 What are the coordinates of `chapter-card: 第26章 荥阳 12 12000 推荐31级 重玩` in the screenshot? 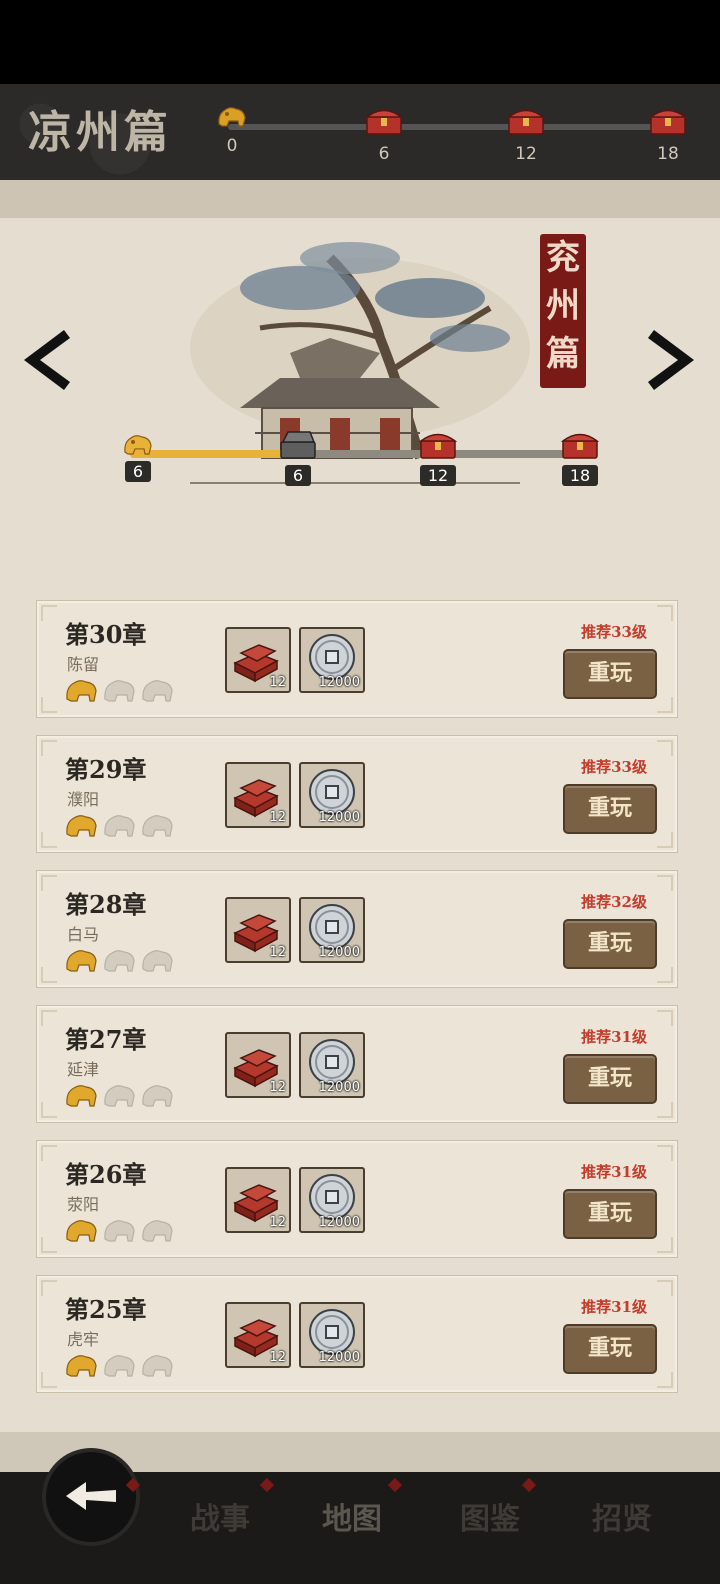 It's located at (357, 1199).